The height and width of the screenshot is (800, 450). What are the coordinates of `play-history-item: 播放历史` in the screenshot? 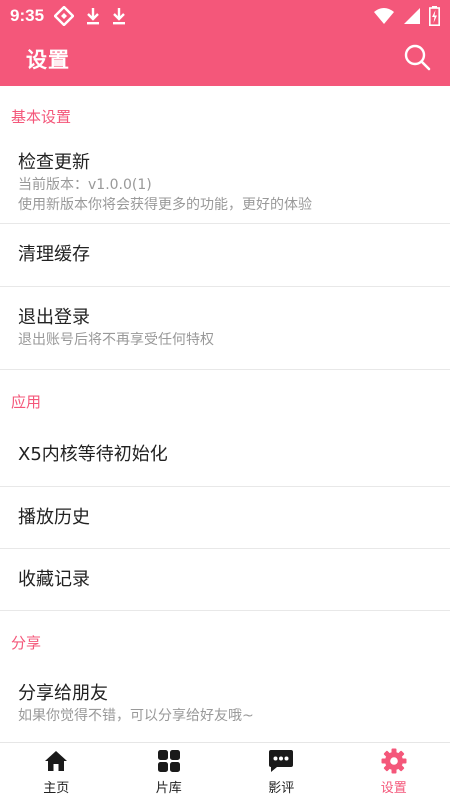 It's located at (225, 518).